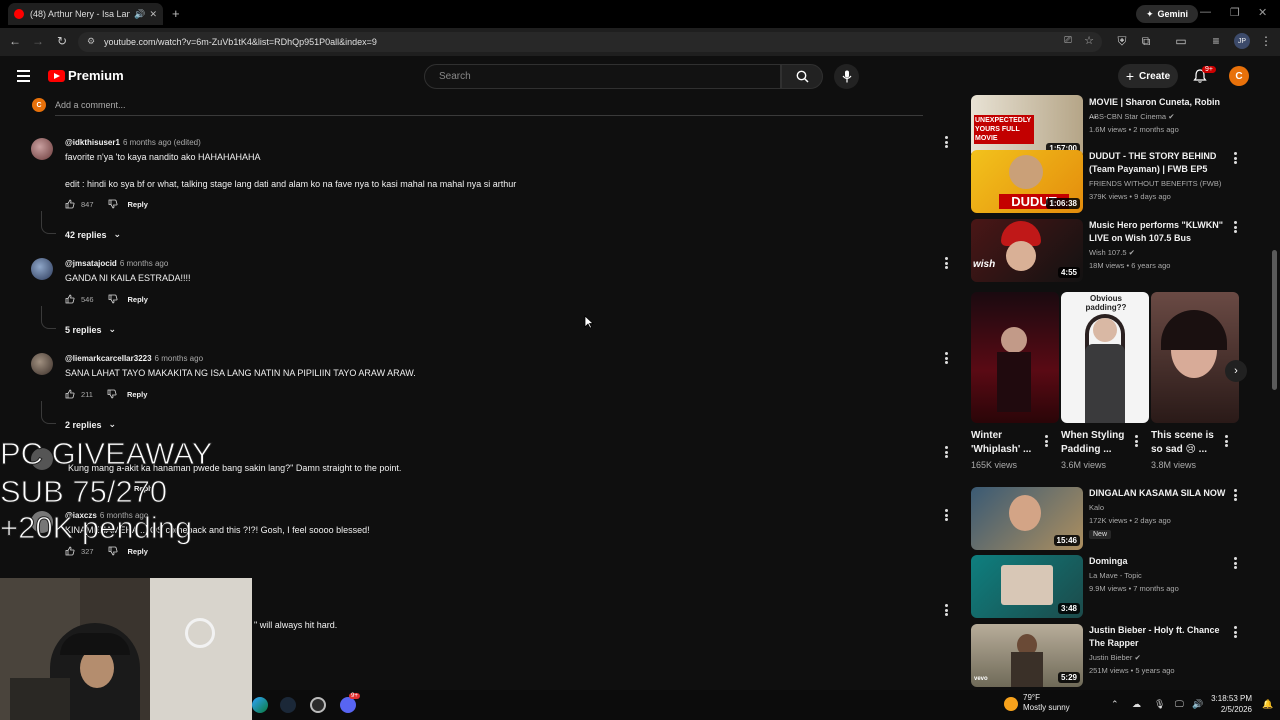  What do you see at coordinates (1266, 41) in the screenshot?
I see `browser-menu-icon: ⋮` at bounding box center [1266, 41].